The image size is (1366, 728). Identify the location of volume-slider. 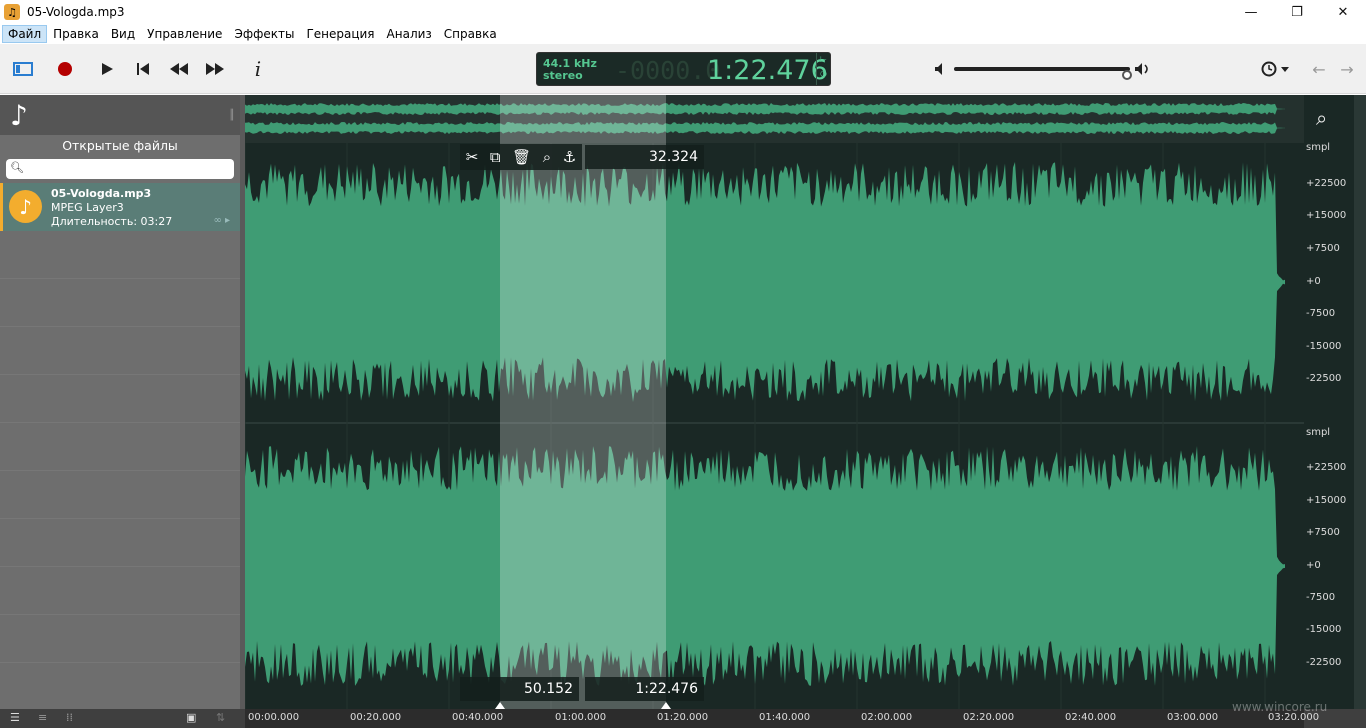
(1043, 73).